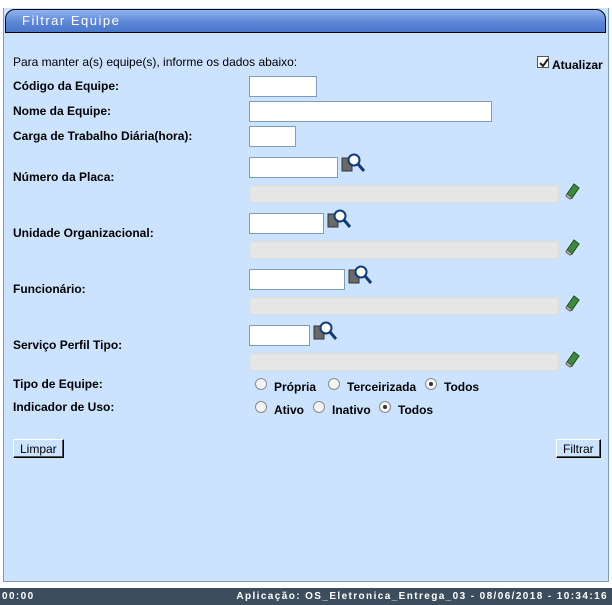 Image resolution: width=612 pixels, height=605 pixels. Describe the element at coordinates (404, 194) in the screenshot. I see `placa-description` at that location.